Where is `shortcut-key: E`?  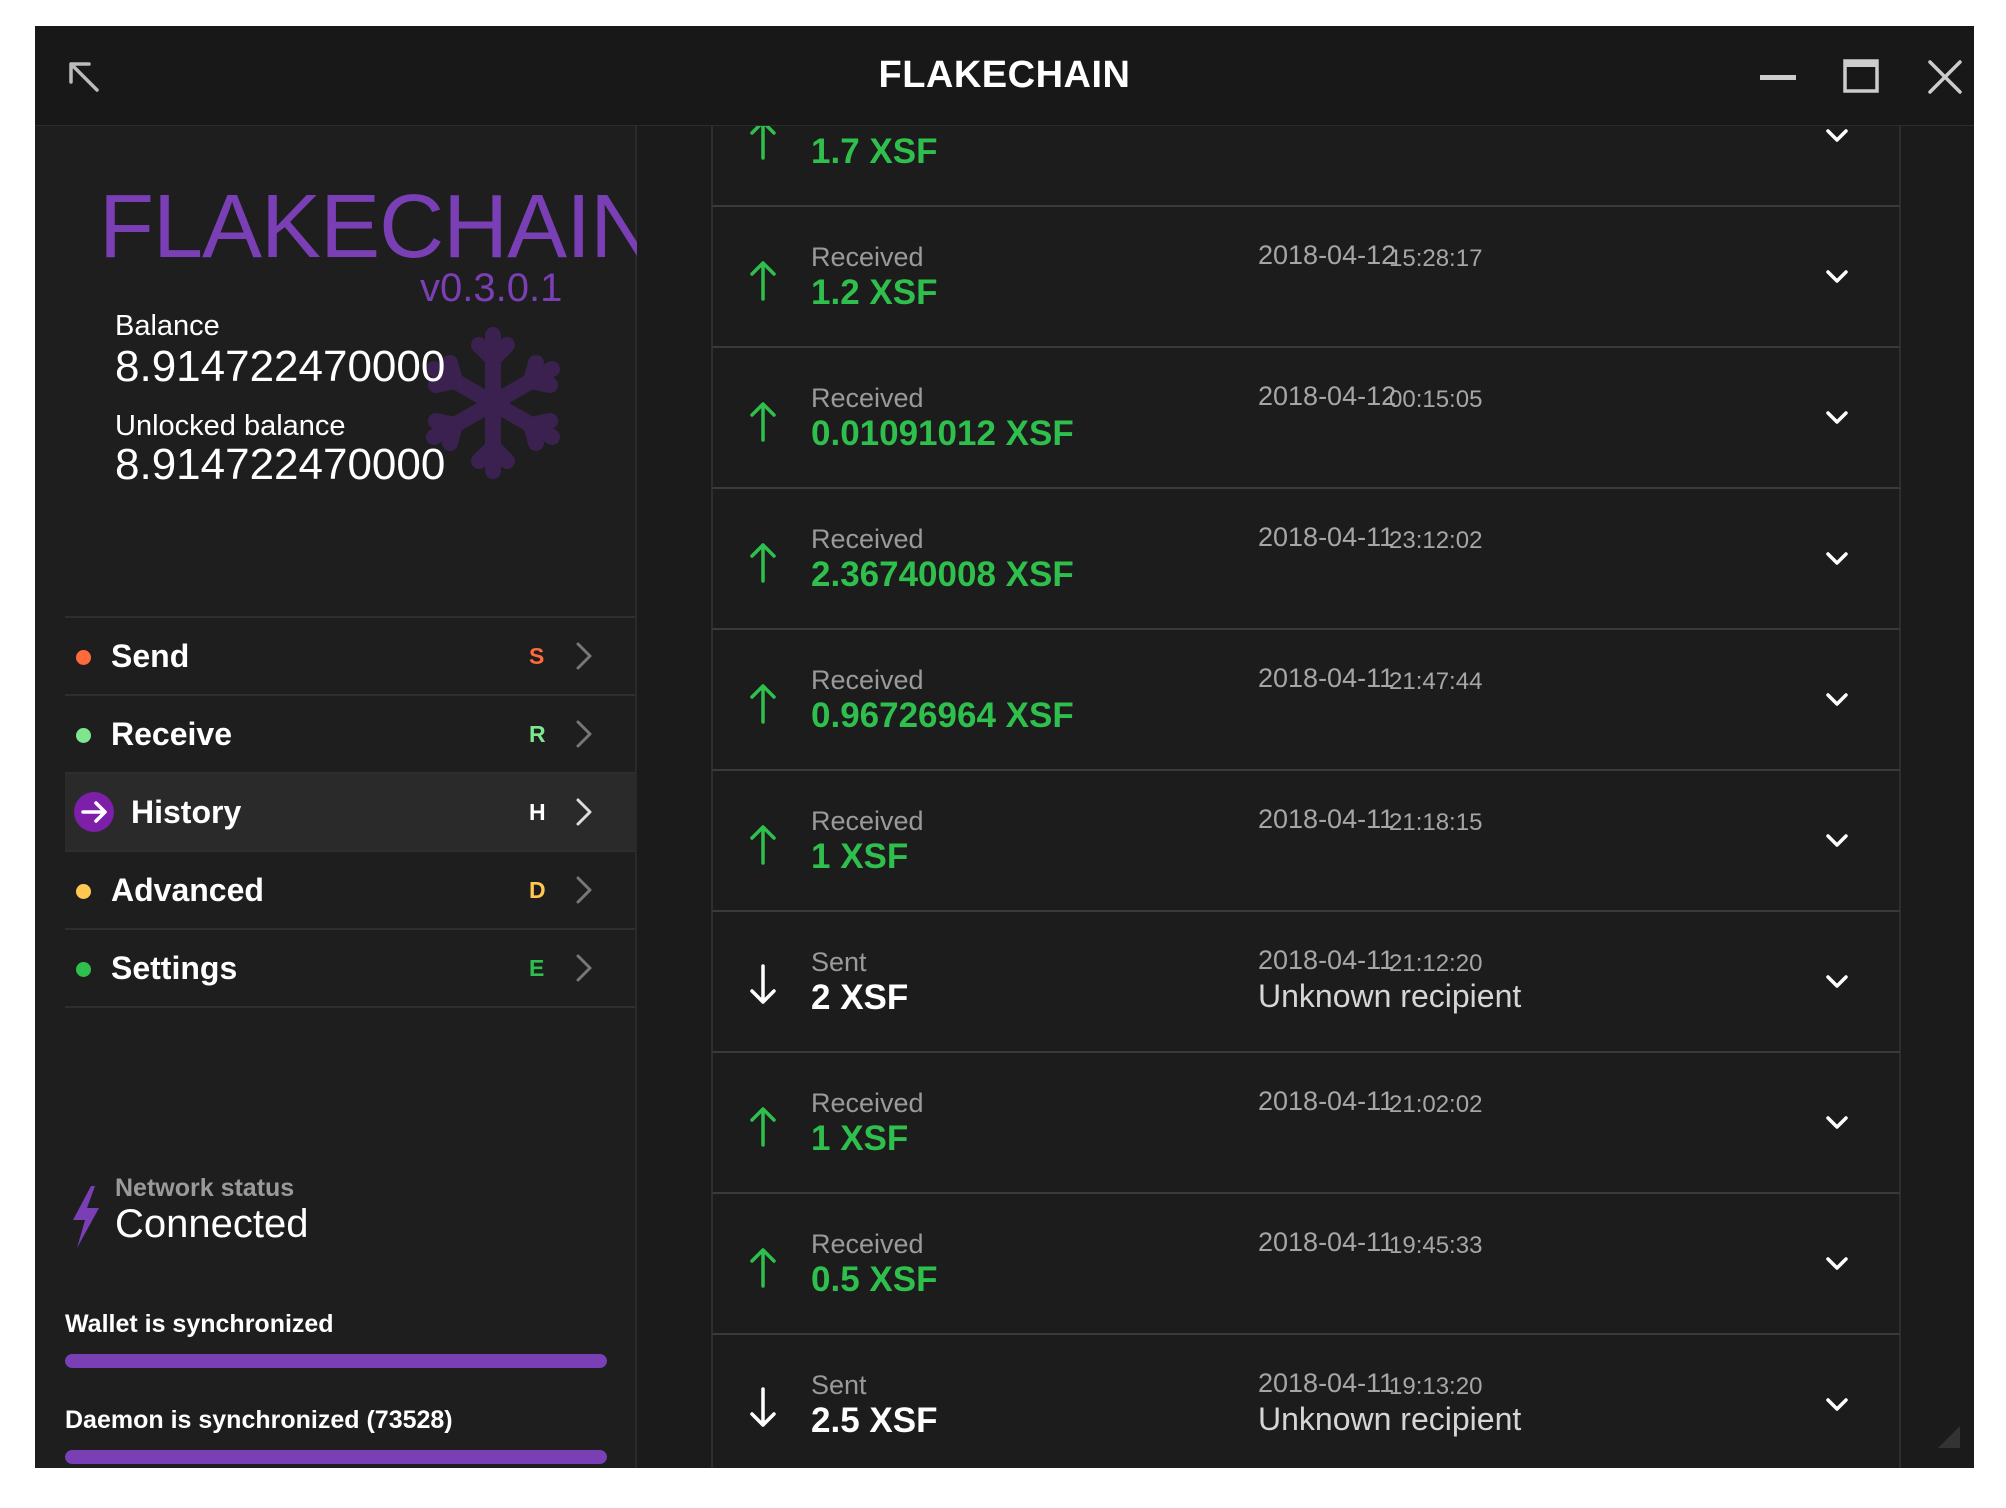 shortcut-key: E is located at coordinates (537, 968).